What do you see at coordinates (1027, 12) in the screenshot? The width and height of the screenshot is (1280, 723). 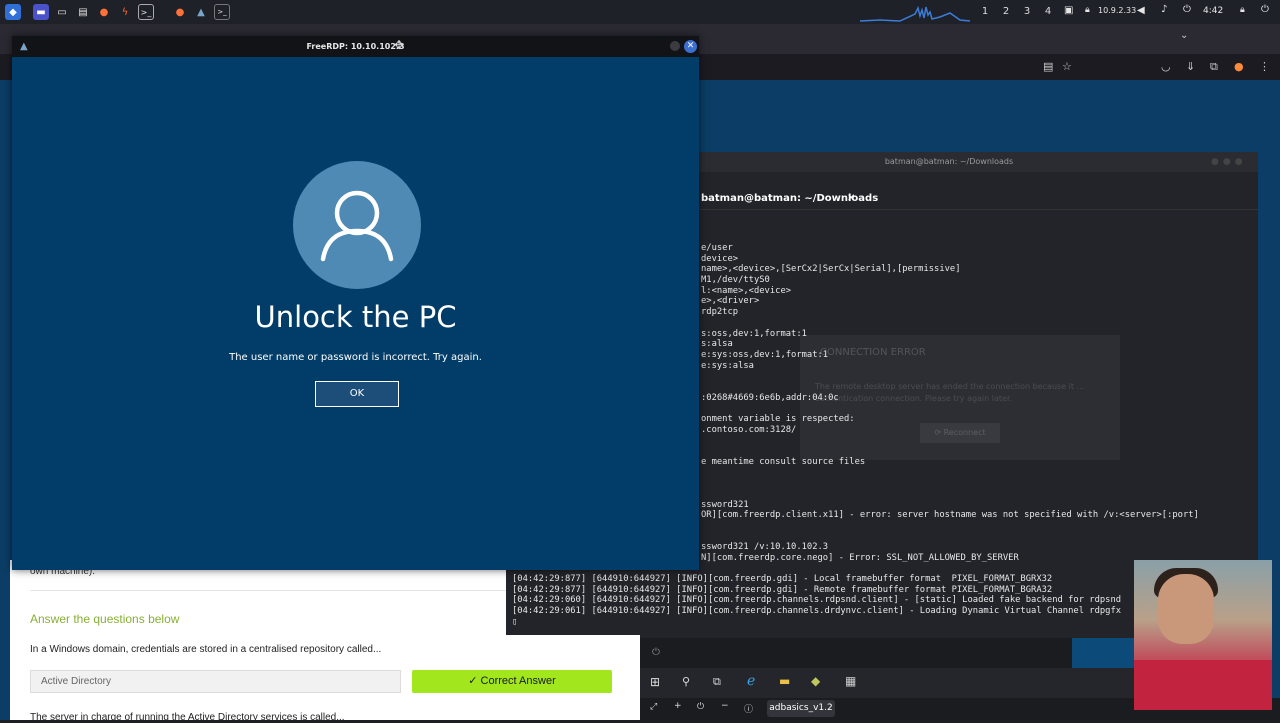 I see `workspace-3: 3` at bounding box center [1027, 12].